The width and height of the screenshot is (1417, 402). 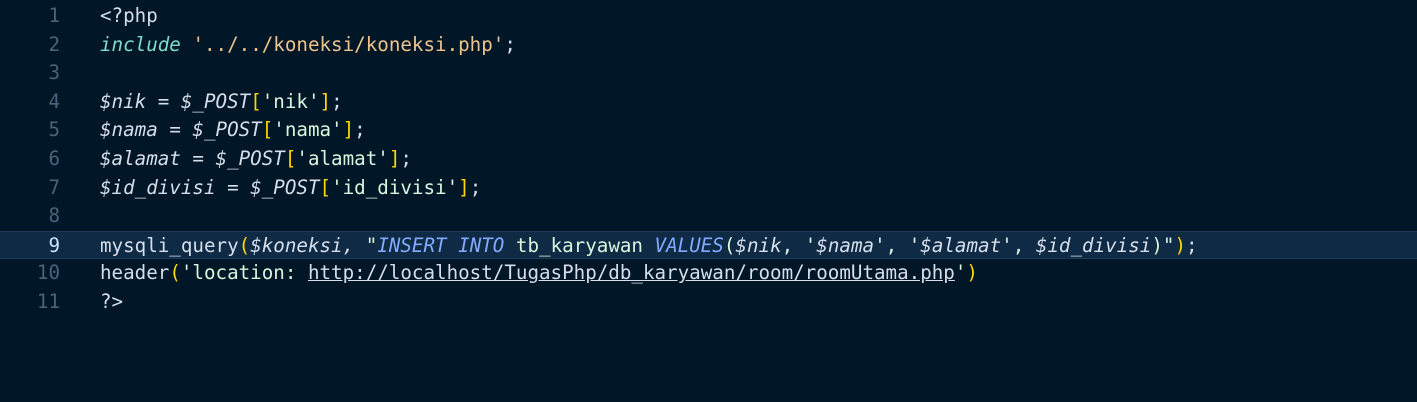 I want to click on code-token: INSERT INTO, so click(x=441, y=245).